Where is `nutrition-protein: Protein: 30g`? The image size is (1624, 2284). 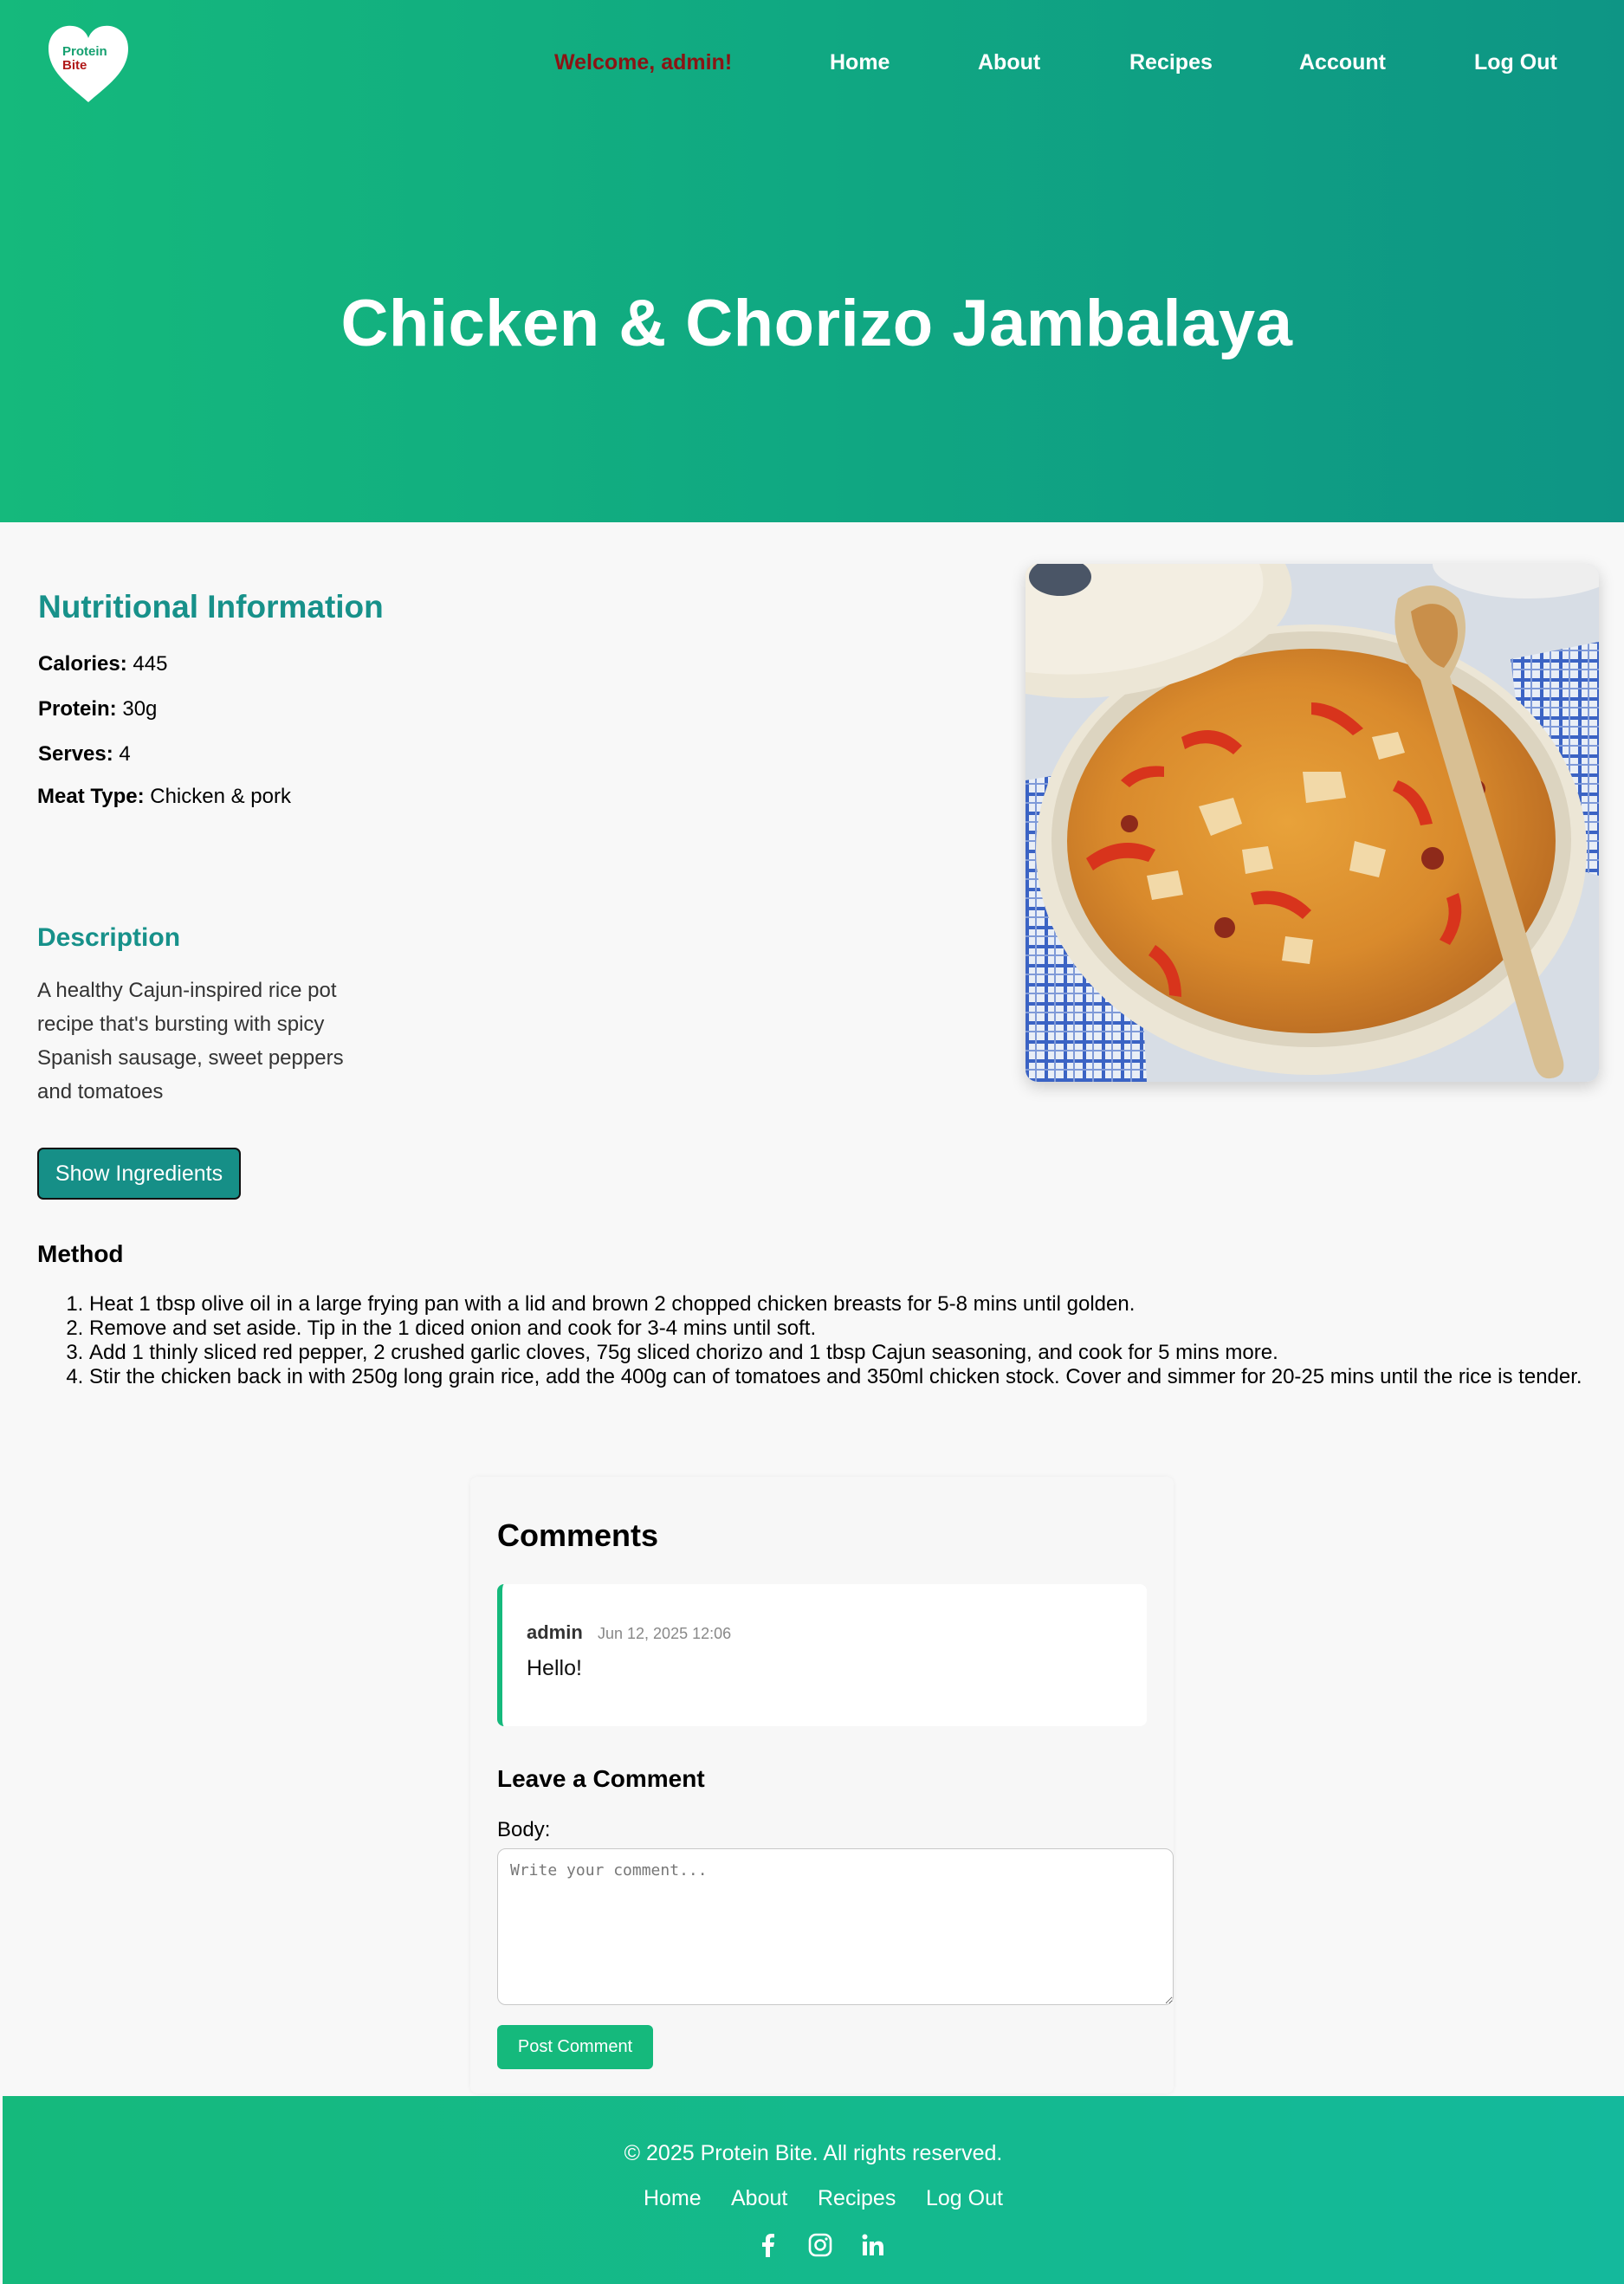 nutrition-protein: Protein: 30g is located at coordinates (97, 709).